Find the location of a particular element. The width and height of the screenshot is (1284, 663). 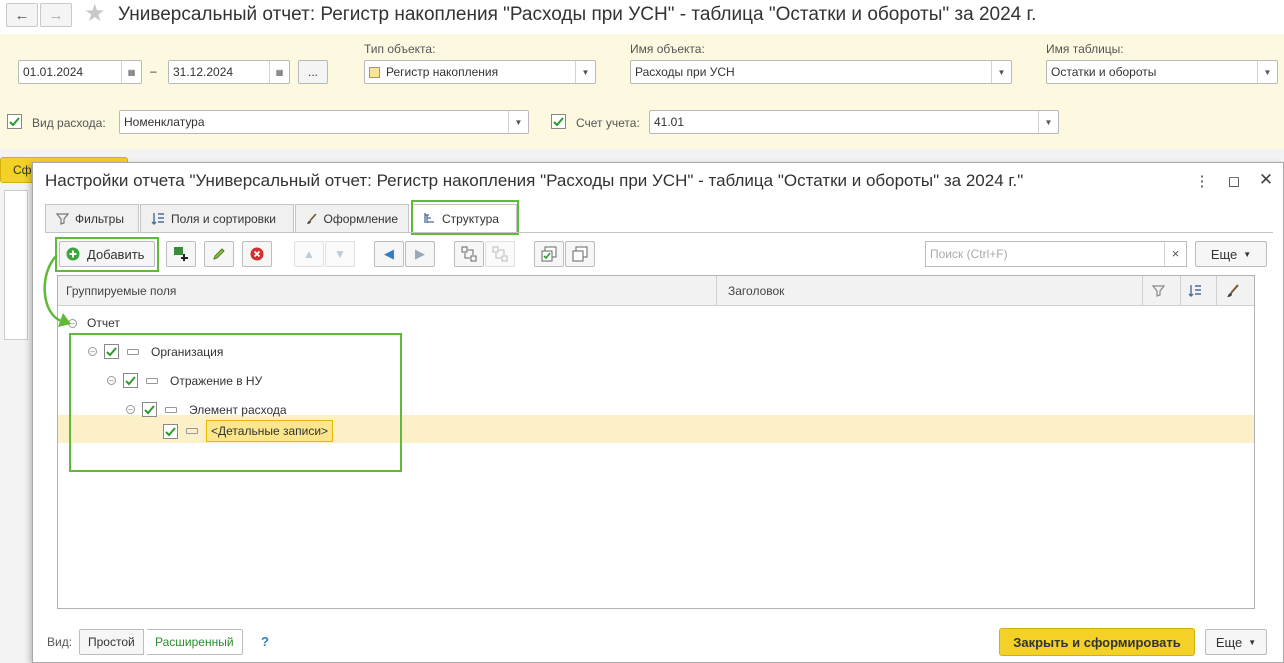

move-right-button: ▶ is located at coordinates (420, 254).